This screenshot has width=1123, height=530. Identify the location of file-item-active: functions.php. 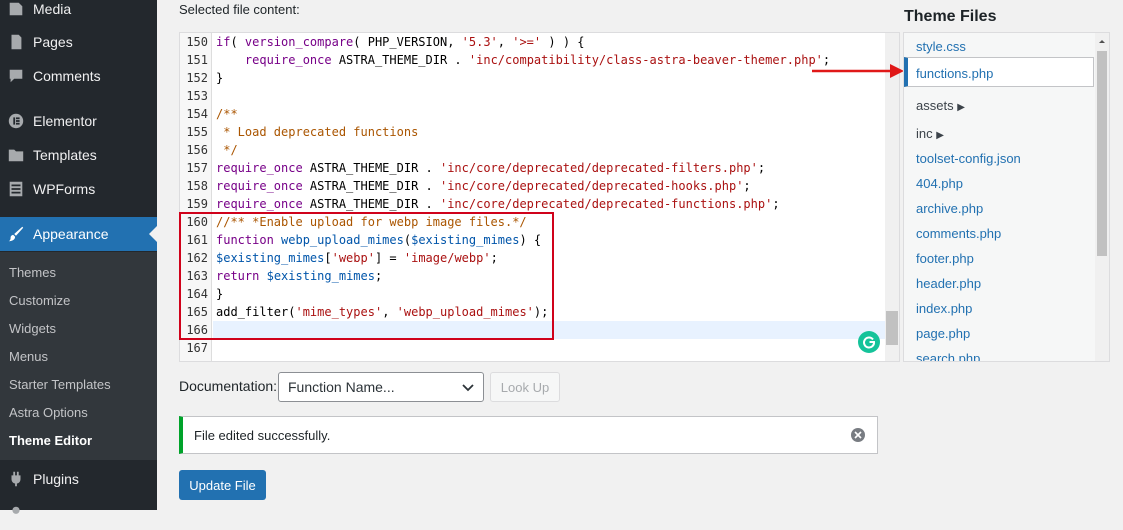
(954, 73).